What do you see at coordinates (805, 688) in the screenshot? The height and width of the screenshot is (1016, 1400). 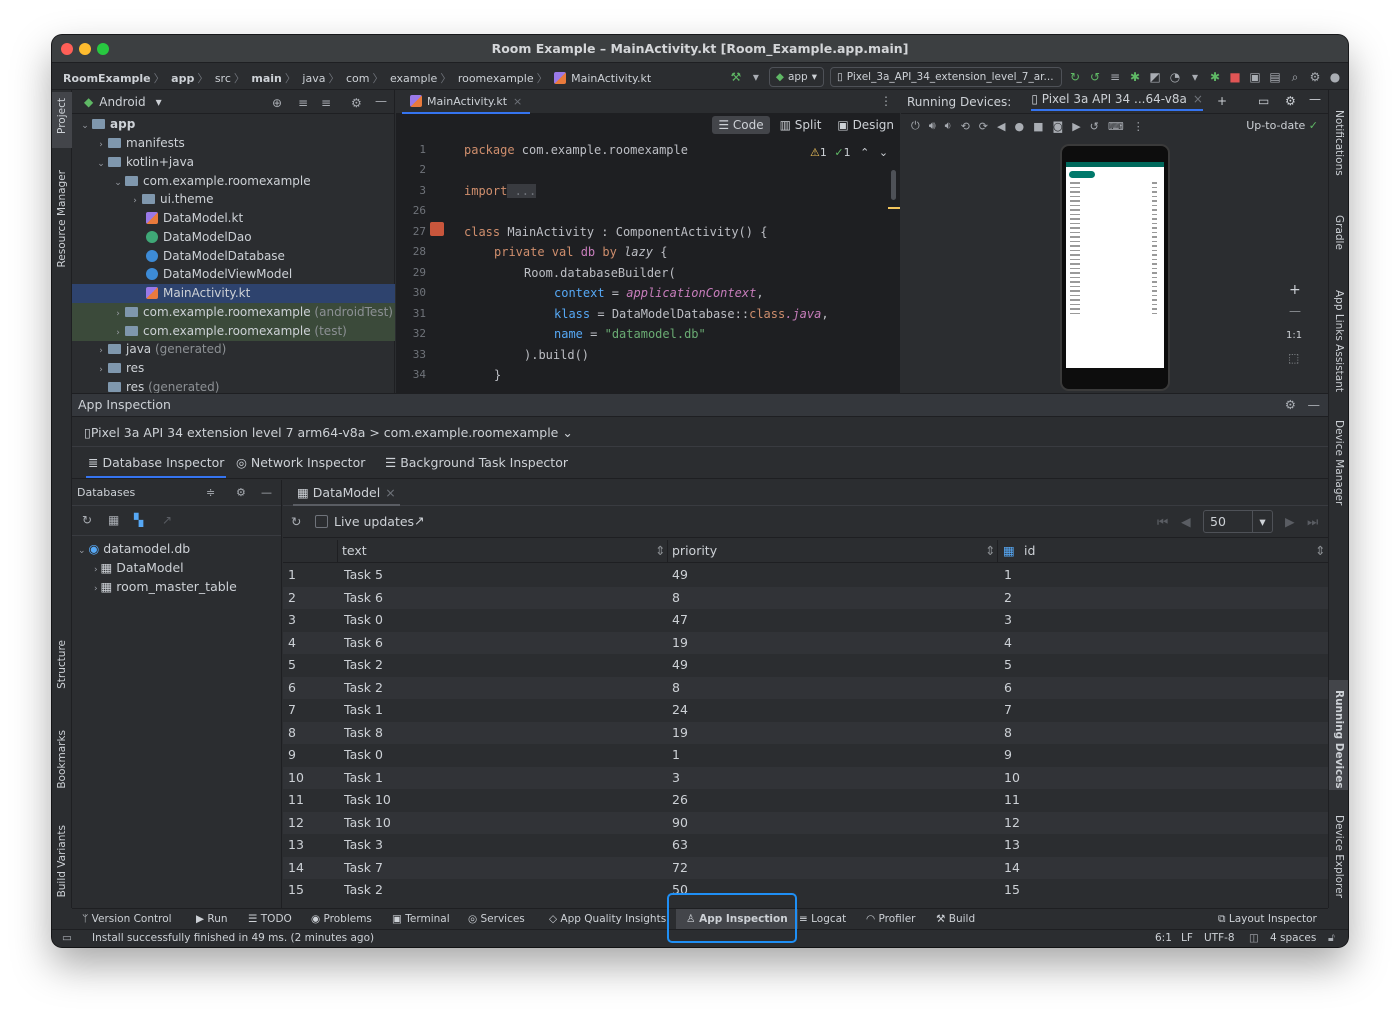 I see `table-row: 6 Task 2 8 6` at bounding box center [805, 688].